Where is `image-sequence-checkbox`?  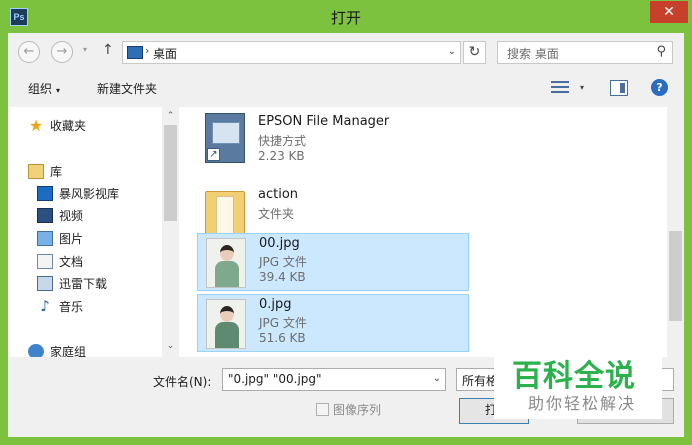 image-sequence-checkbox is located at coordinates (322, 409).